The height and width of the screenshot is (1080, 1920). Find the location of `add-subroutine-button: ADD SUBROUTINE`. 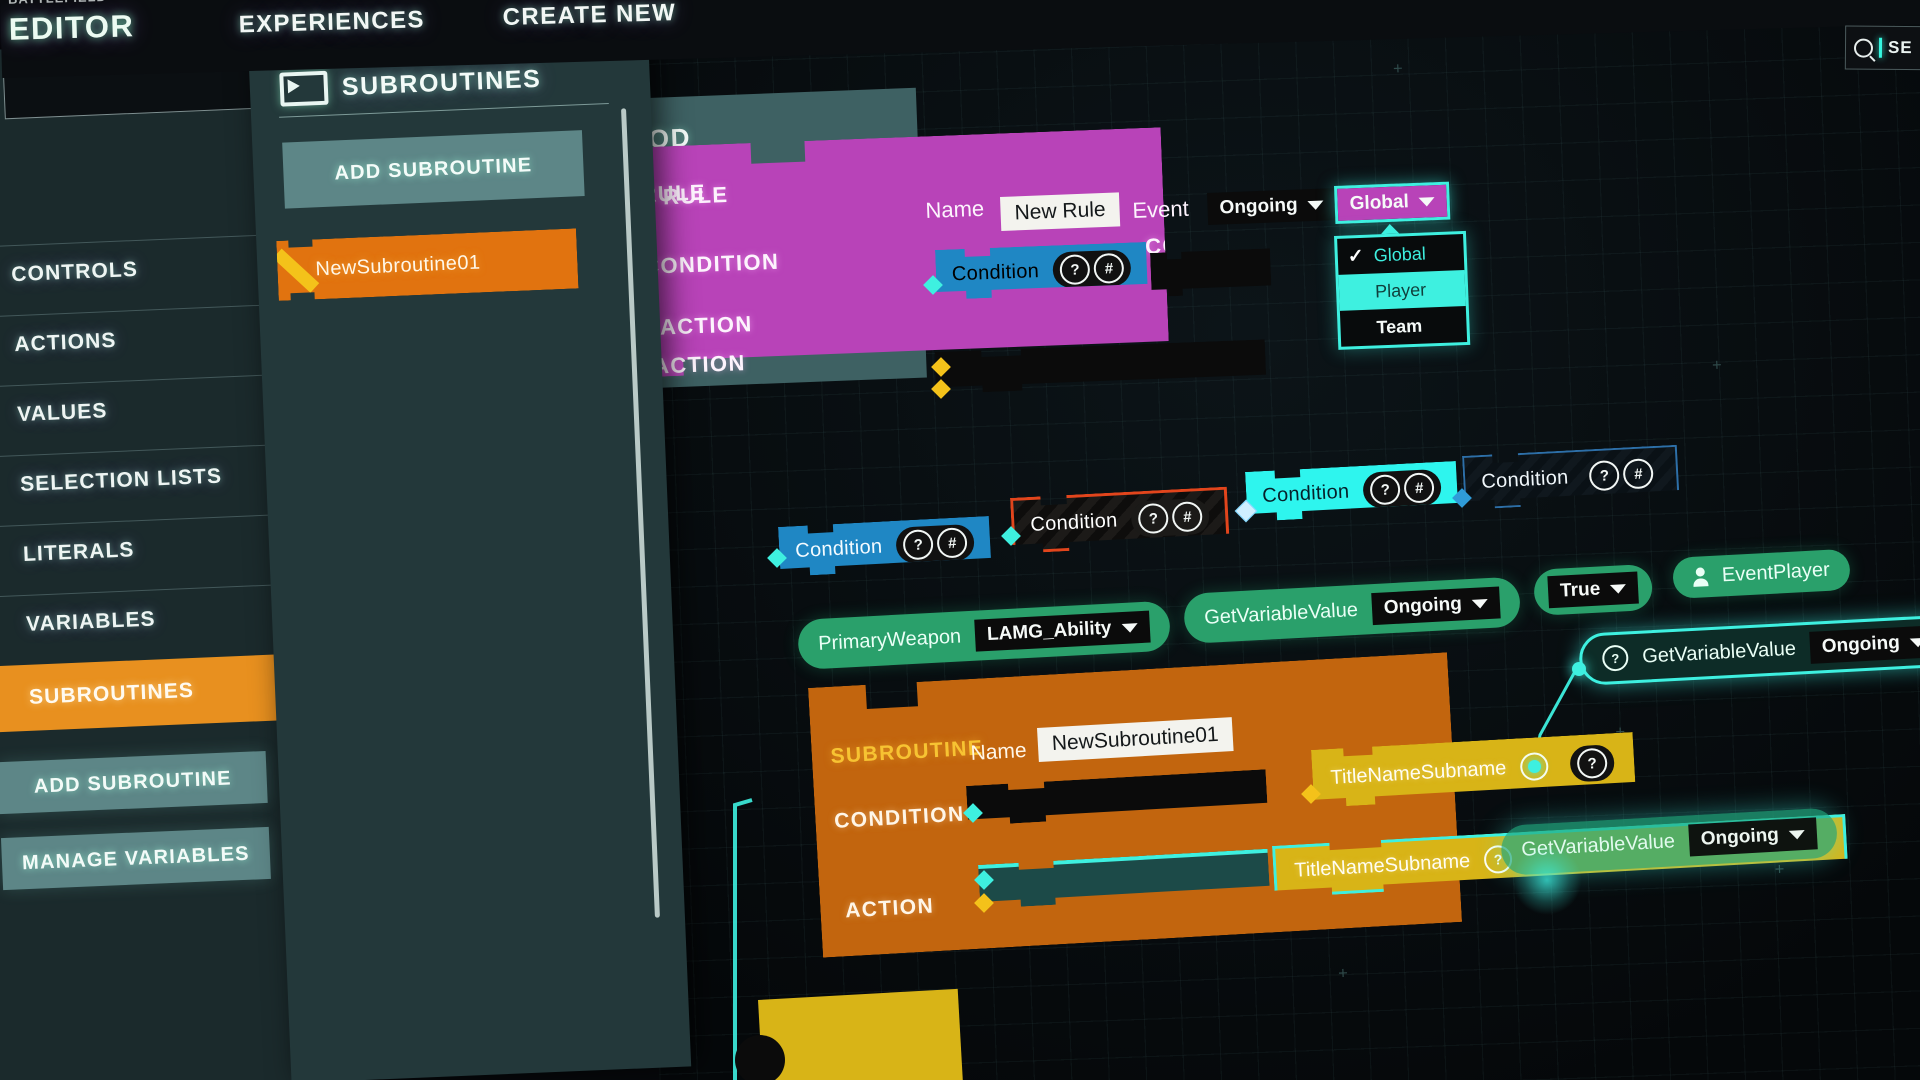

add-subroutine-button: ADD SUBROUTINE is located at coordinates (134, 782).